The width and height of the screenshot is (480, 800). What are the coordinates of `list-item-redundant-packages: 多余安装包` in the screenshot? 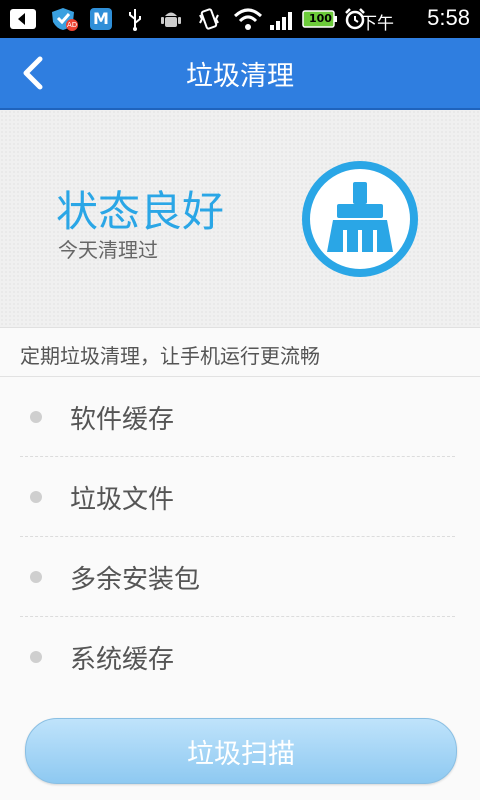 It's located at (237, 577).